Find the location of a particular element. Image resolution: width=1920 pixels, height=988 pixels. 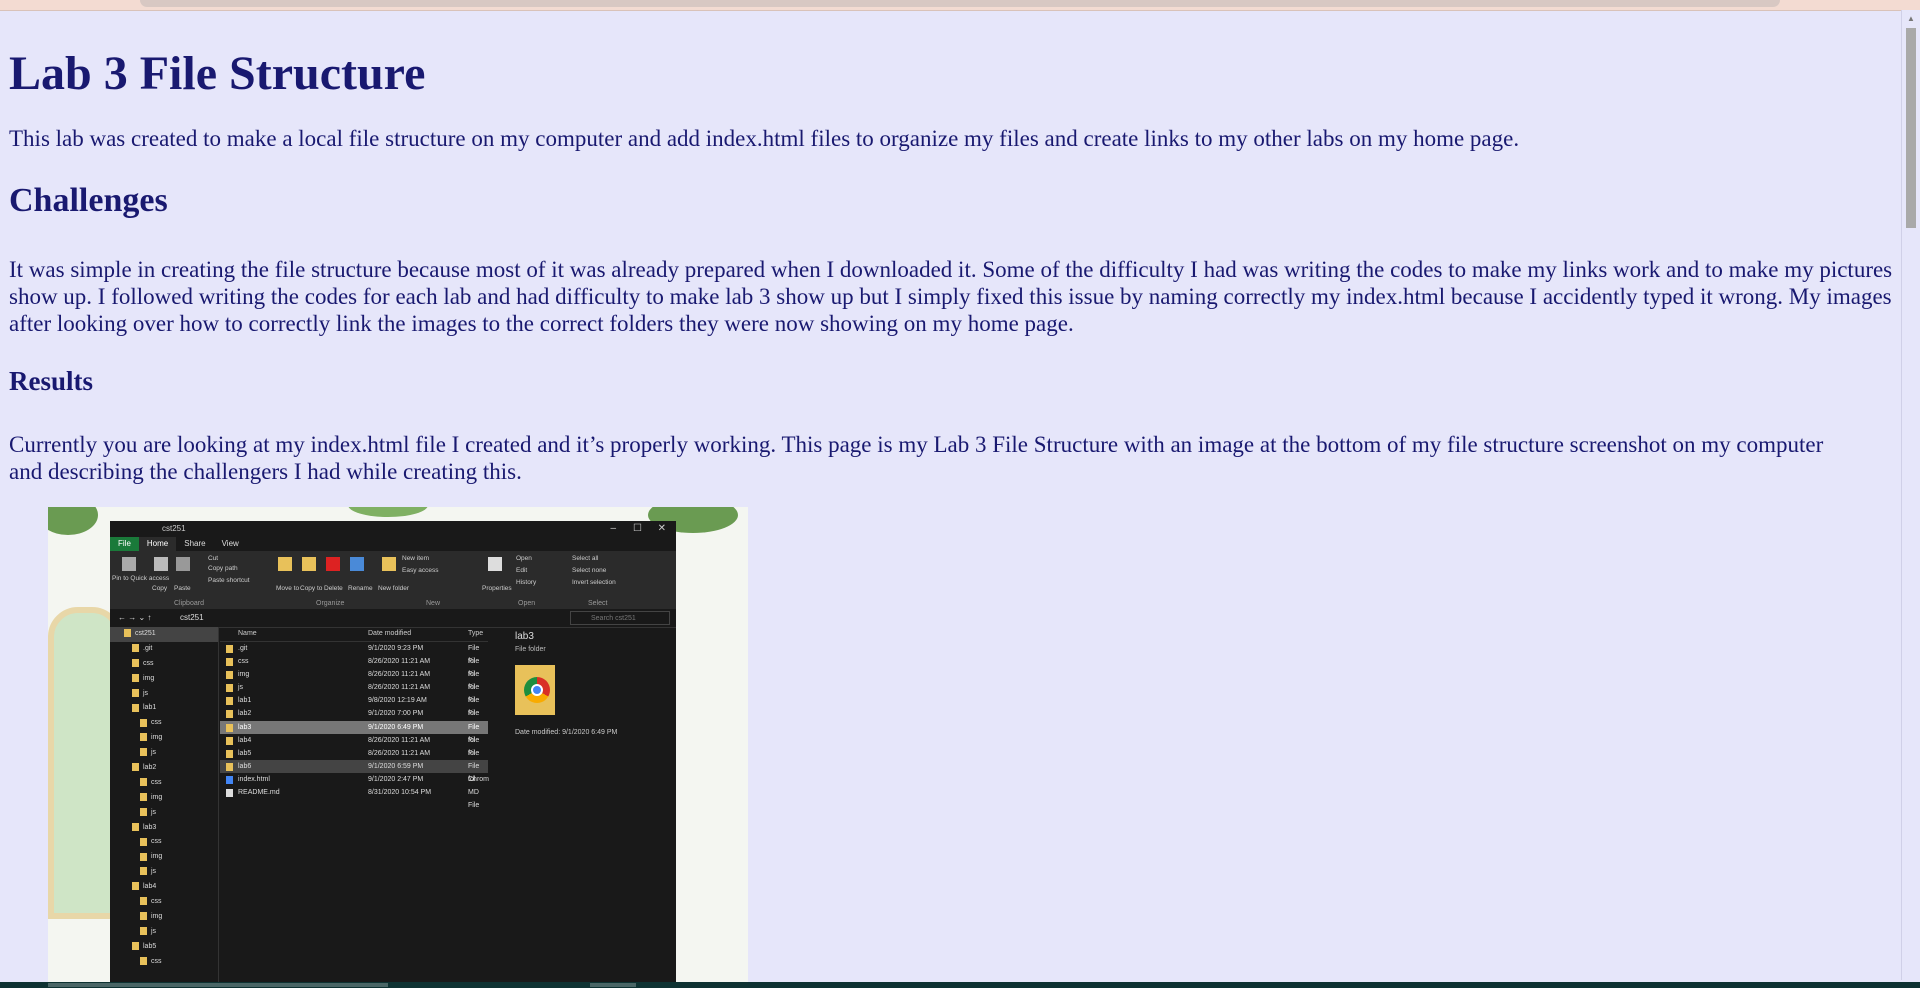

ribbon-label: Edit is located at coordinates (522, 570).